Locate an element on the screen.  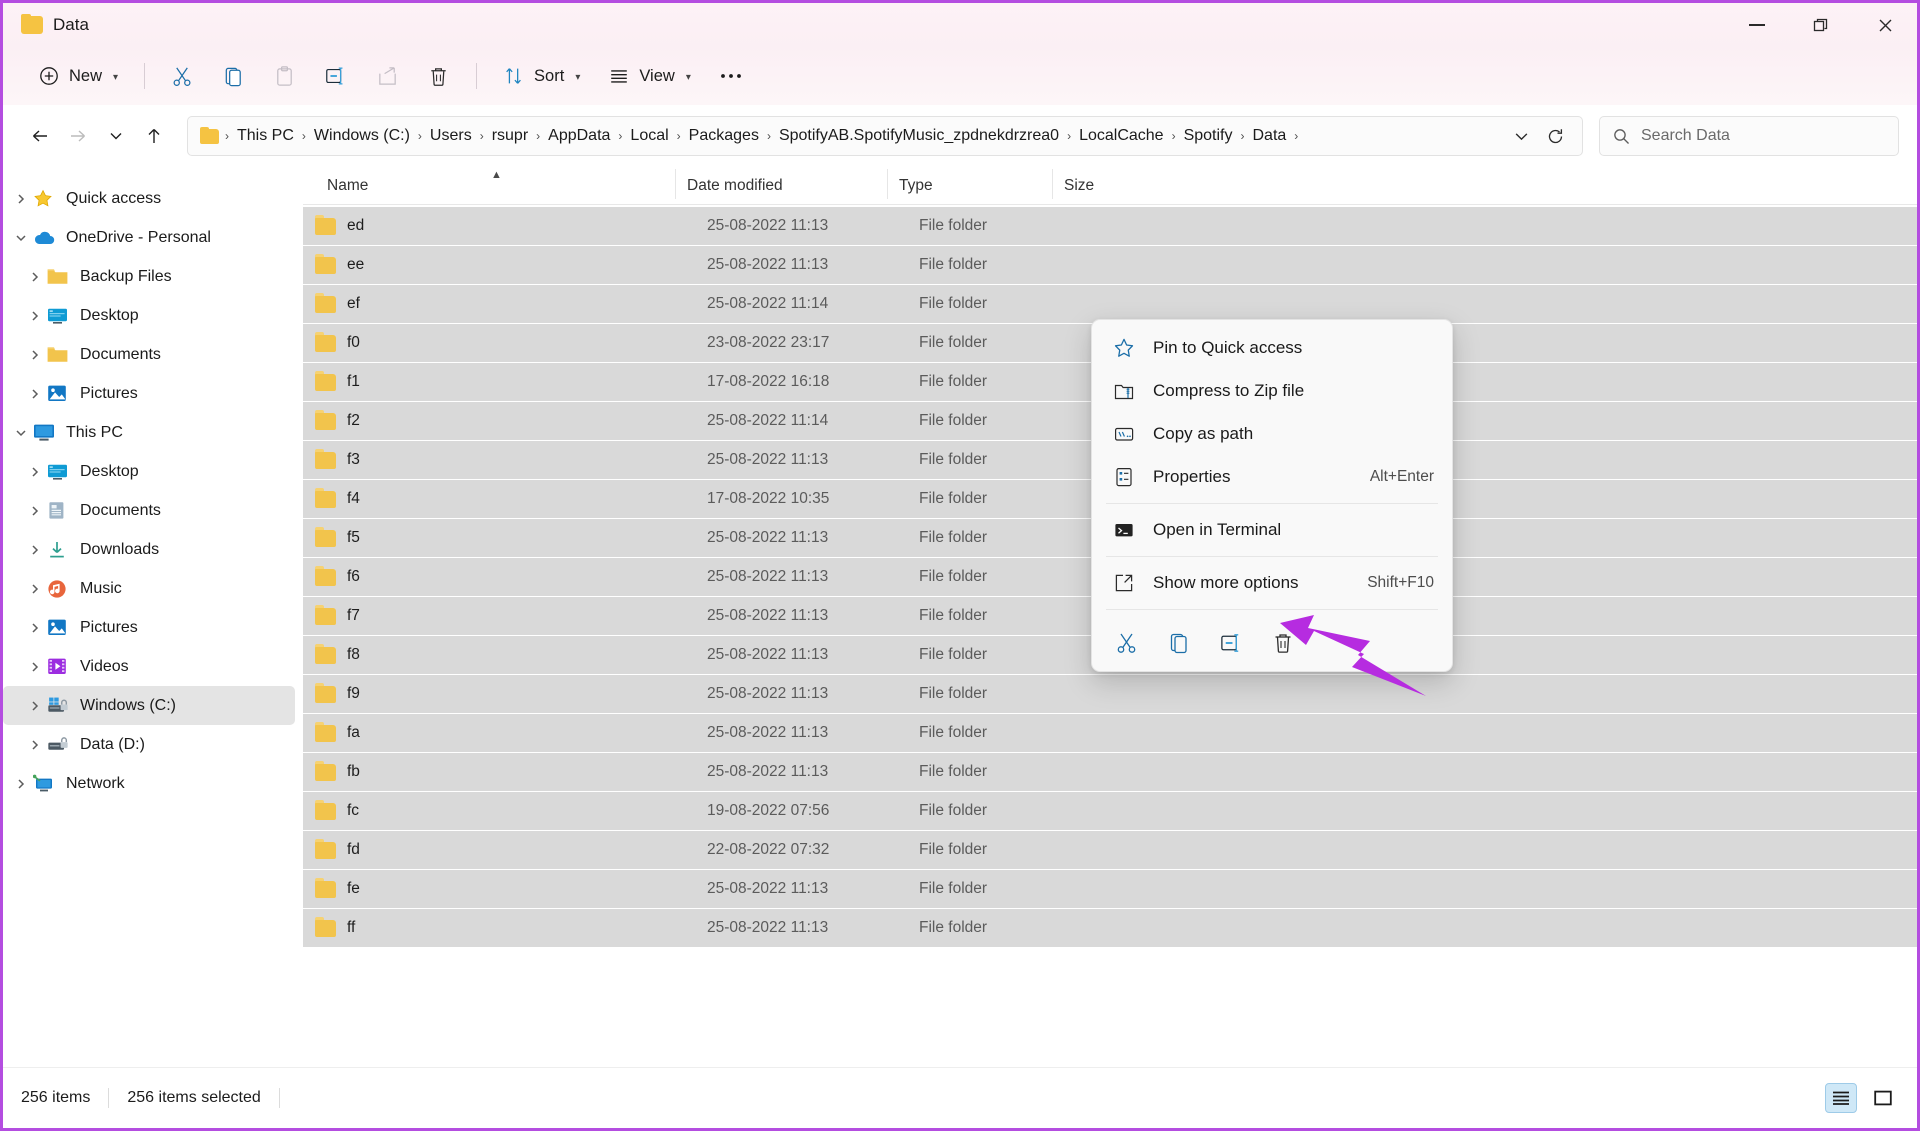
file-row: ee 25-08-2022 11:13 File folder is located at coordinates (1110, 265).